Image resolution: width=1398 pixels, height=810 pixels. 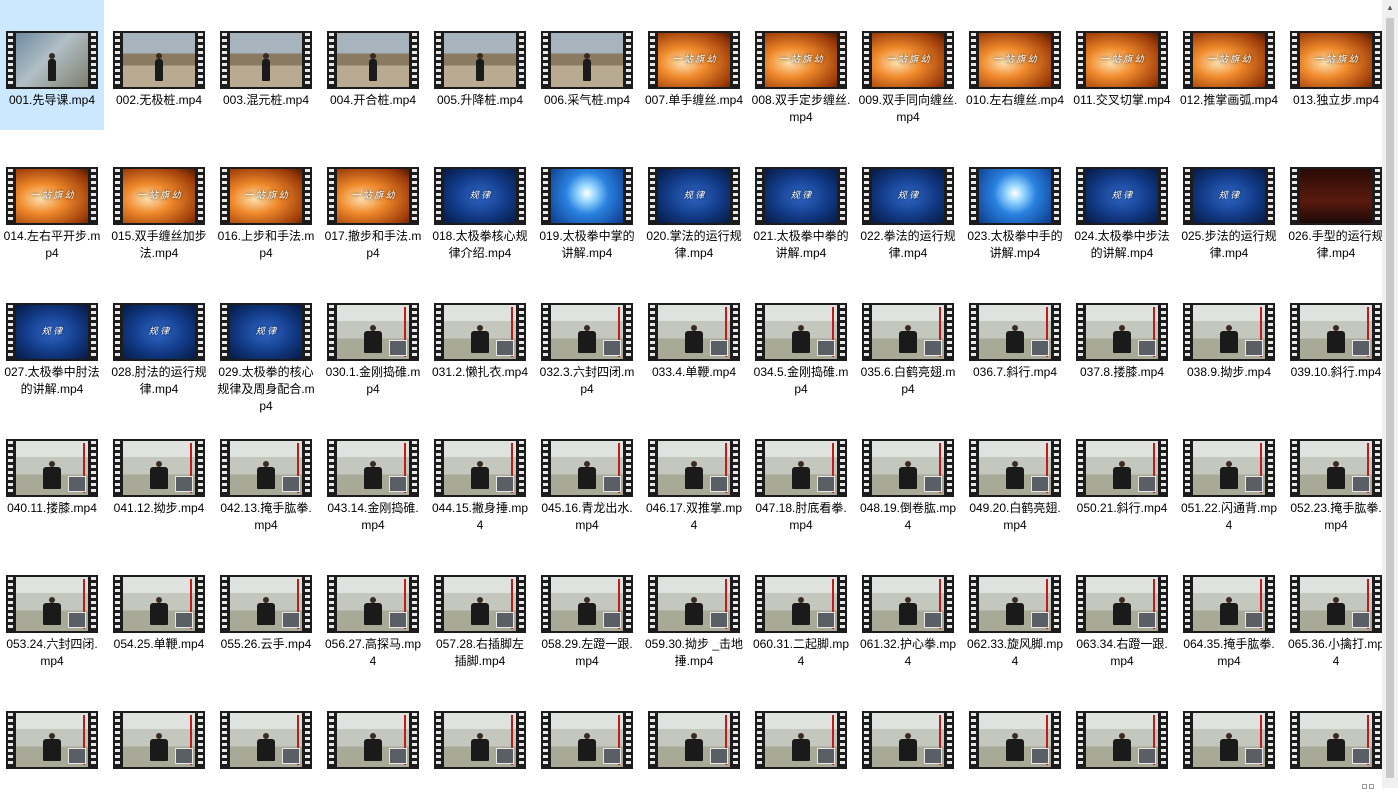 What do you see at coordinates (694, 201) in the screenshot?
I see `file-item: 规 律 020.掌法的运行规律.mp4` at bounding box center [694, 201].